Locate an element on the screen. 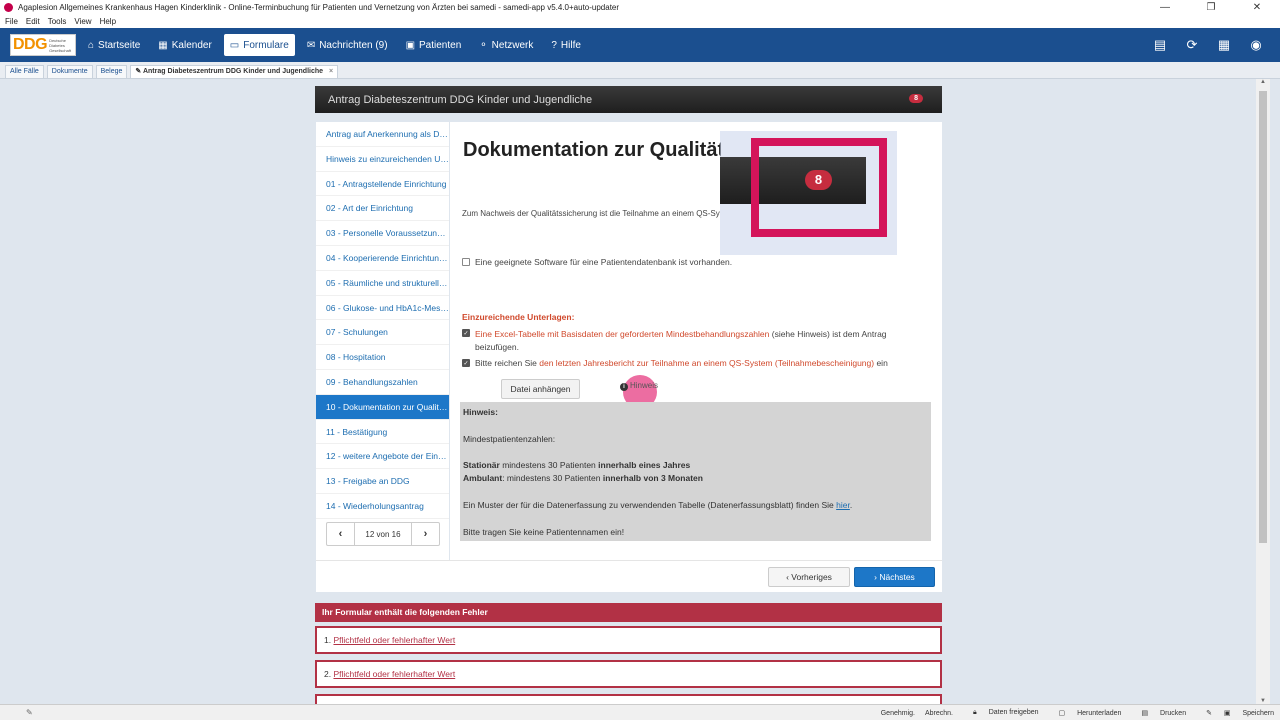  doc1-checkbox: ✓ is located at coordinates (466, 333).